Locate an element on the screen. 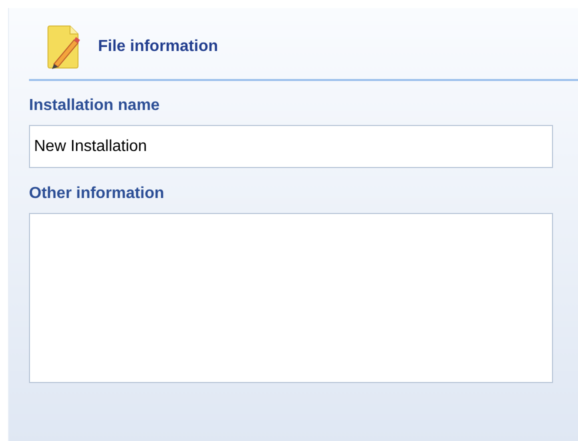 The image size is (578, 441). note-pencil-icon is located at coordinates (64, 47).